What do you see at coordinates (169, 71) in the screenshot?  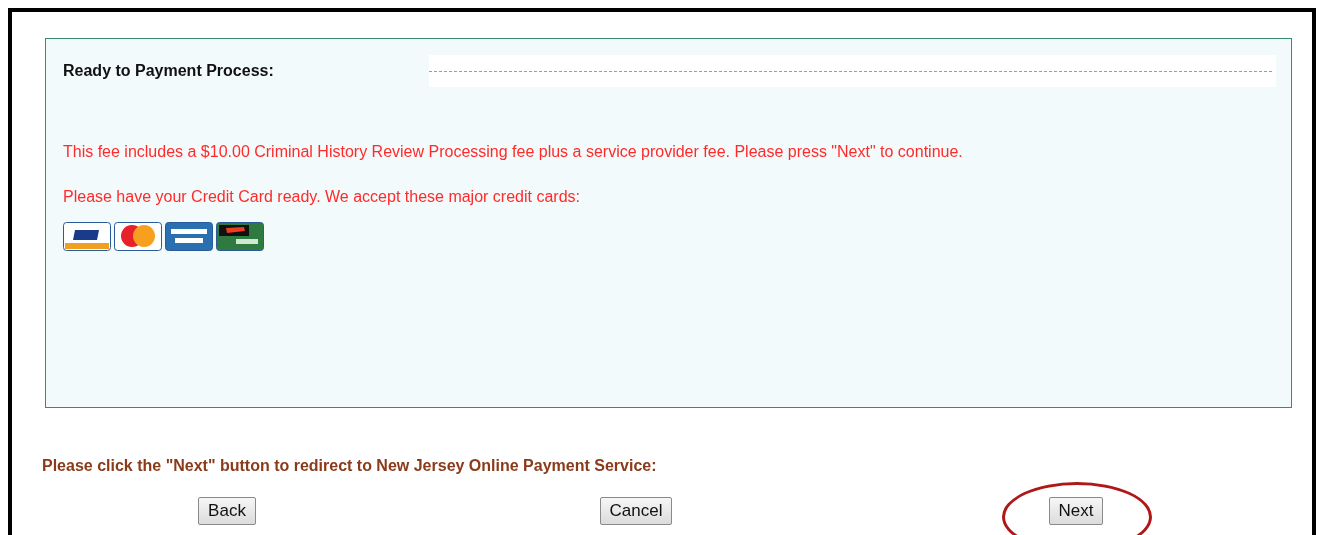 I see `panel-title: Ready to Payment Process:` at bounding box center [169, 71].